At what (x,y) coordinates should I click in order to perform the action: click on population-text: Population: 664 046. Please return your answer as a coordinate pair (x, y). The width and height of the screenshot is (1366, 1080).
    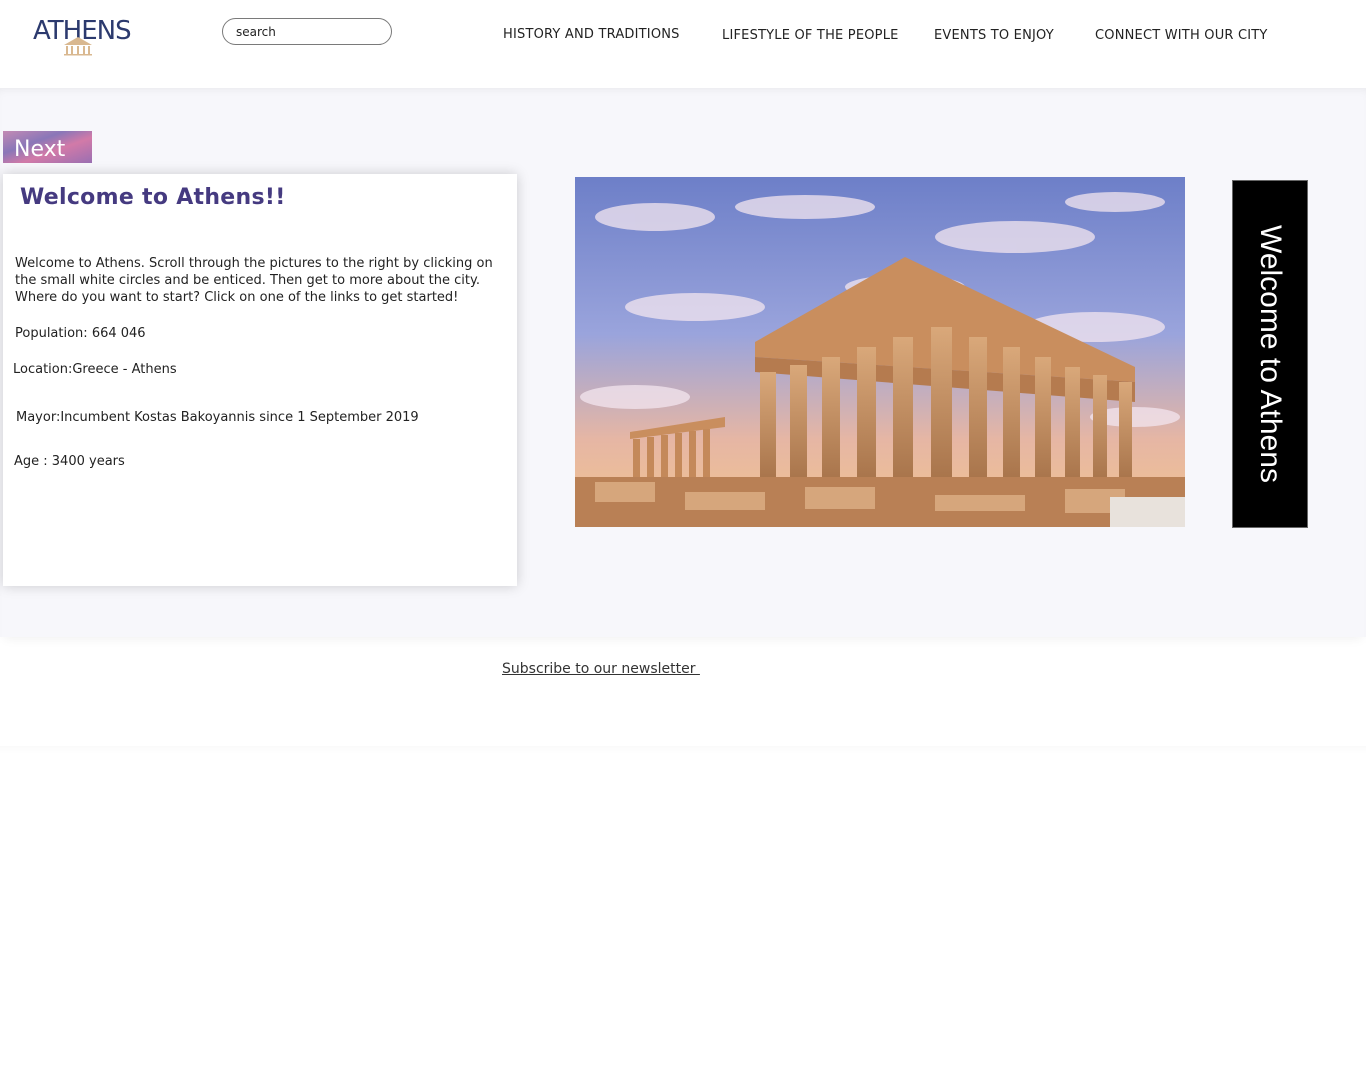
    Looking at the image, I should click on (80, 333).